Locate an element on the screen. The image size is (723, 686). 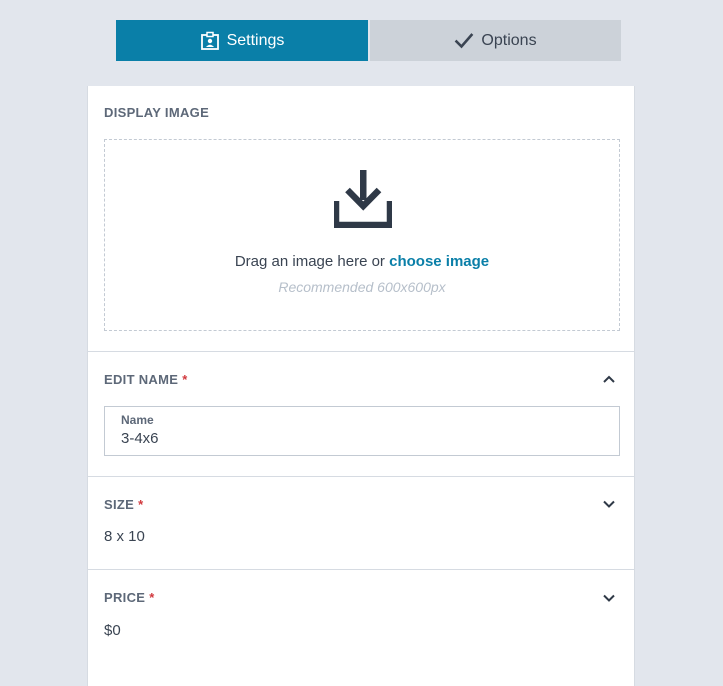
download-icon is located at coordinates (363, 201).